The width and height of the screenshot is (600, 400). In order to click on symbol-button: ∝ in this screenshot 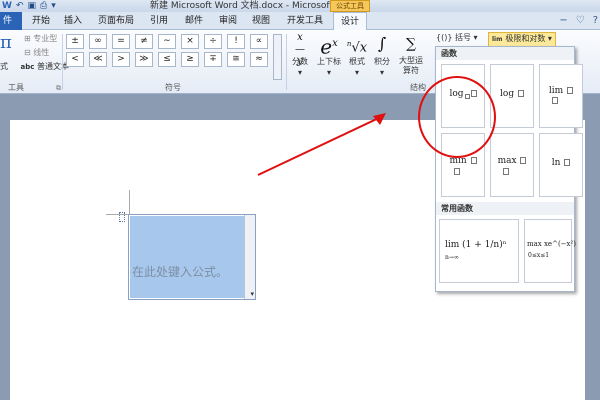, I will do `click(259, 41)`.